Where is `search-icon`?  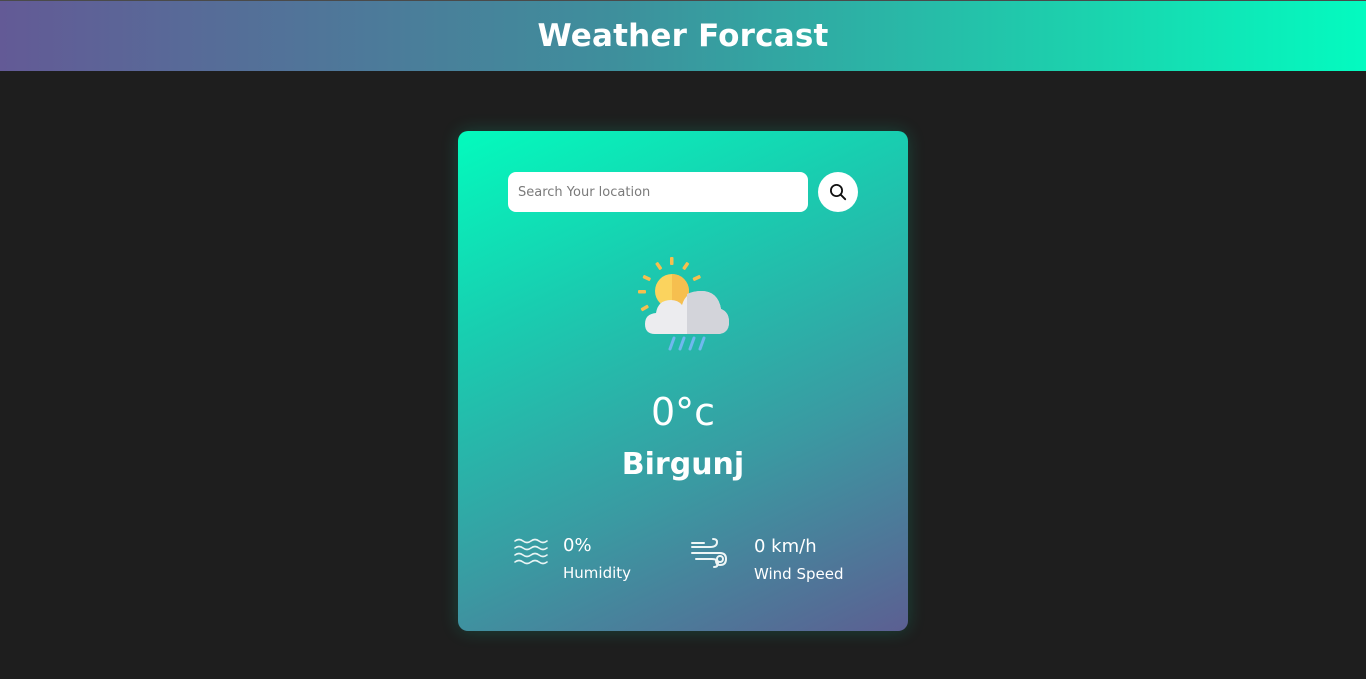 search-icon is located at coordinates (838, 192).